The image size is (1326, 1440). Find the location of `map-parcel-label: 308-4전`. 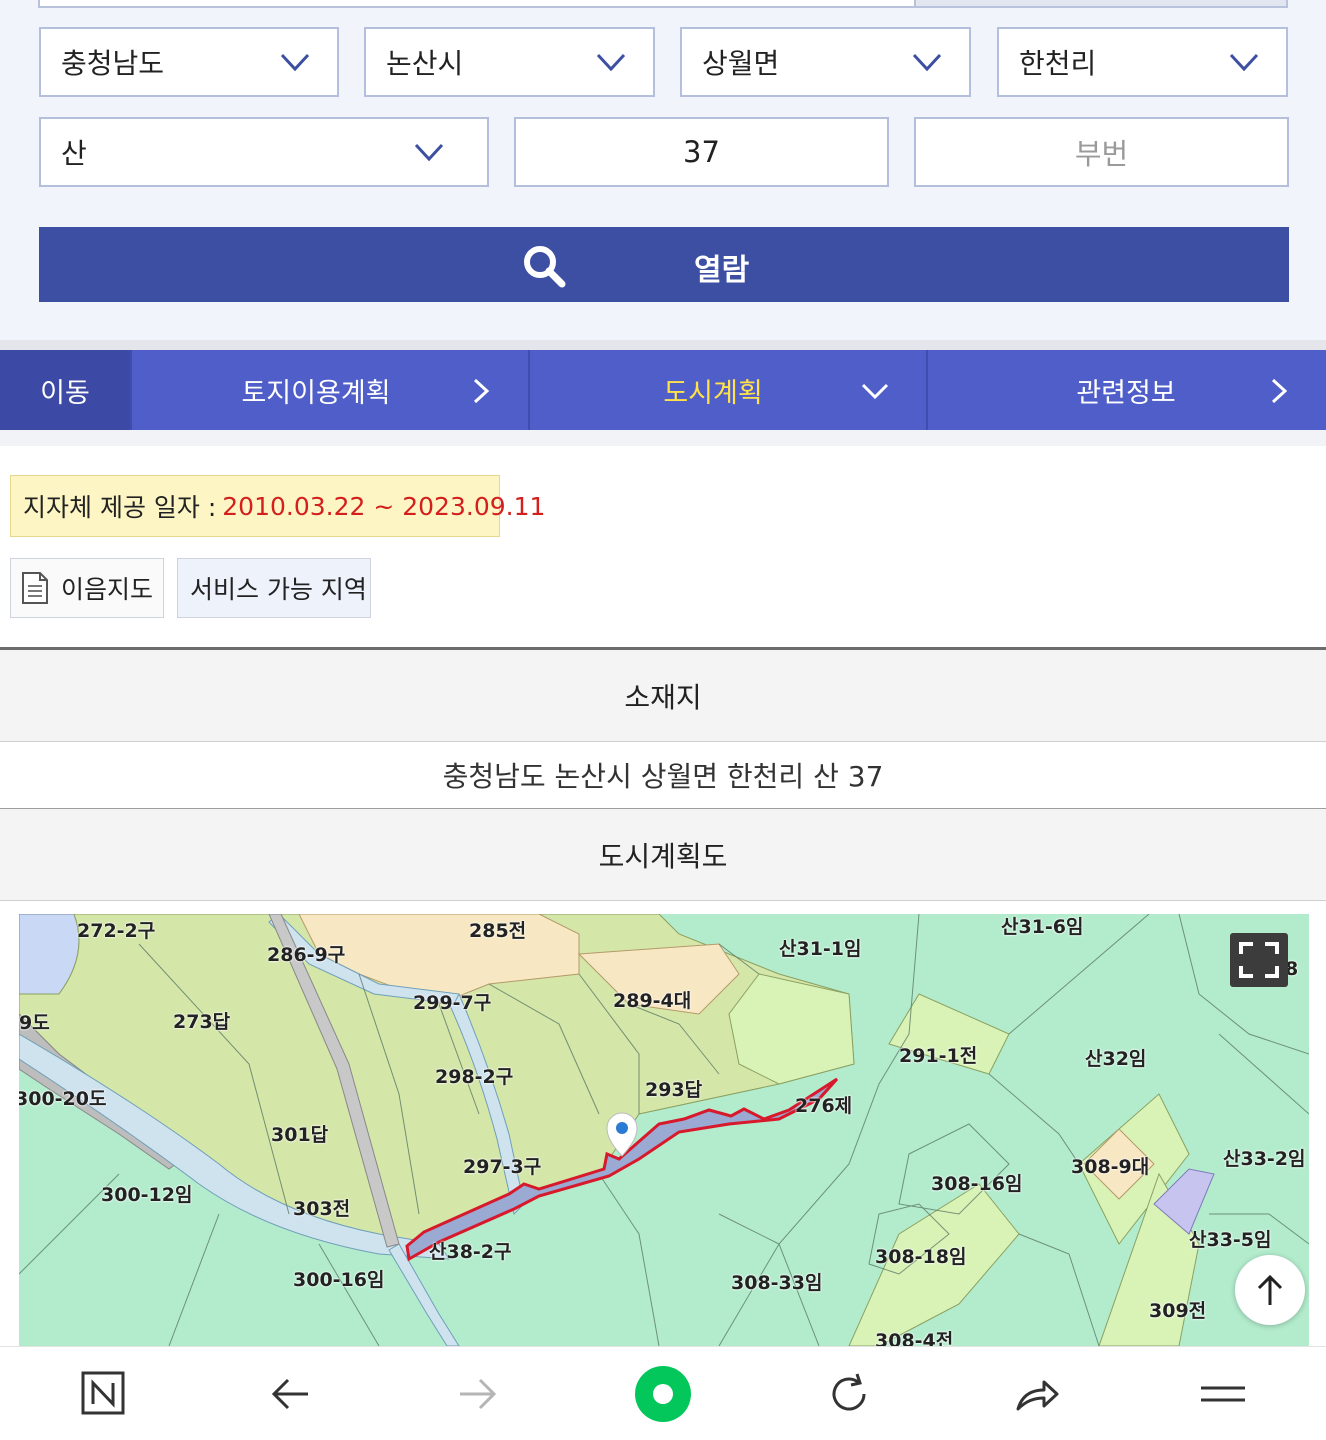

map-parcel-label: 308-4전 is located at coordinates (914, 1338).